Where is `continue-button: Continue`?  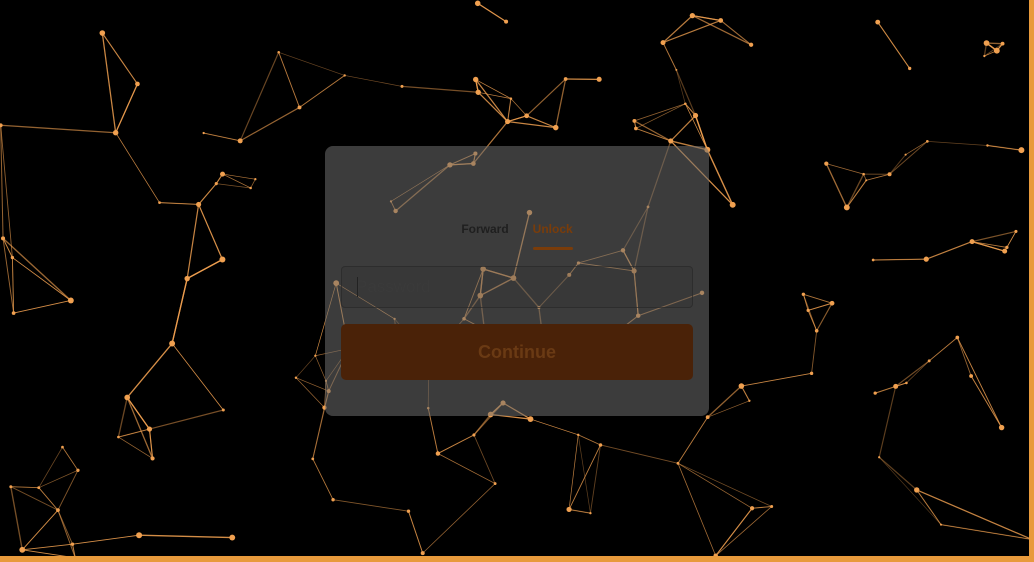
continue-button: Continue is located at coordinates (517, 352).